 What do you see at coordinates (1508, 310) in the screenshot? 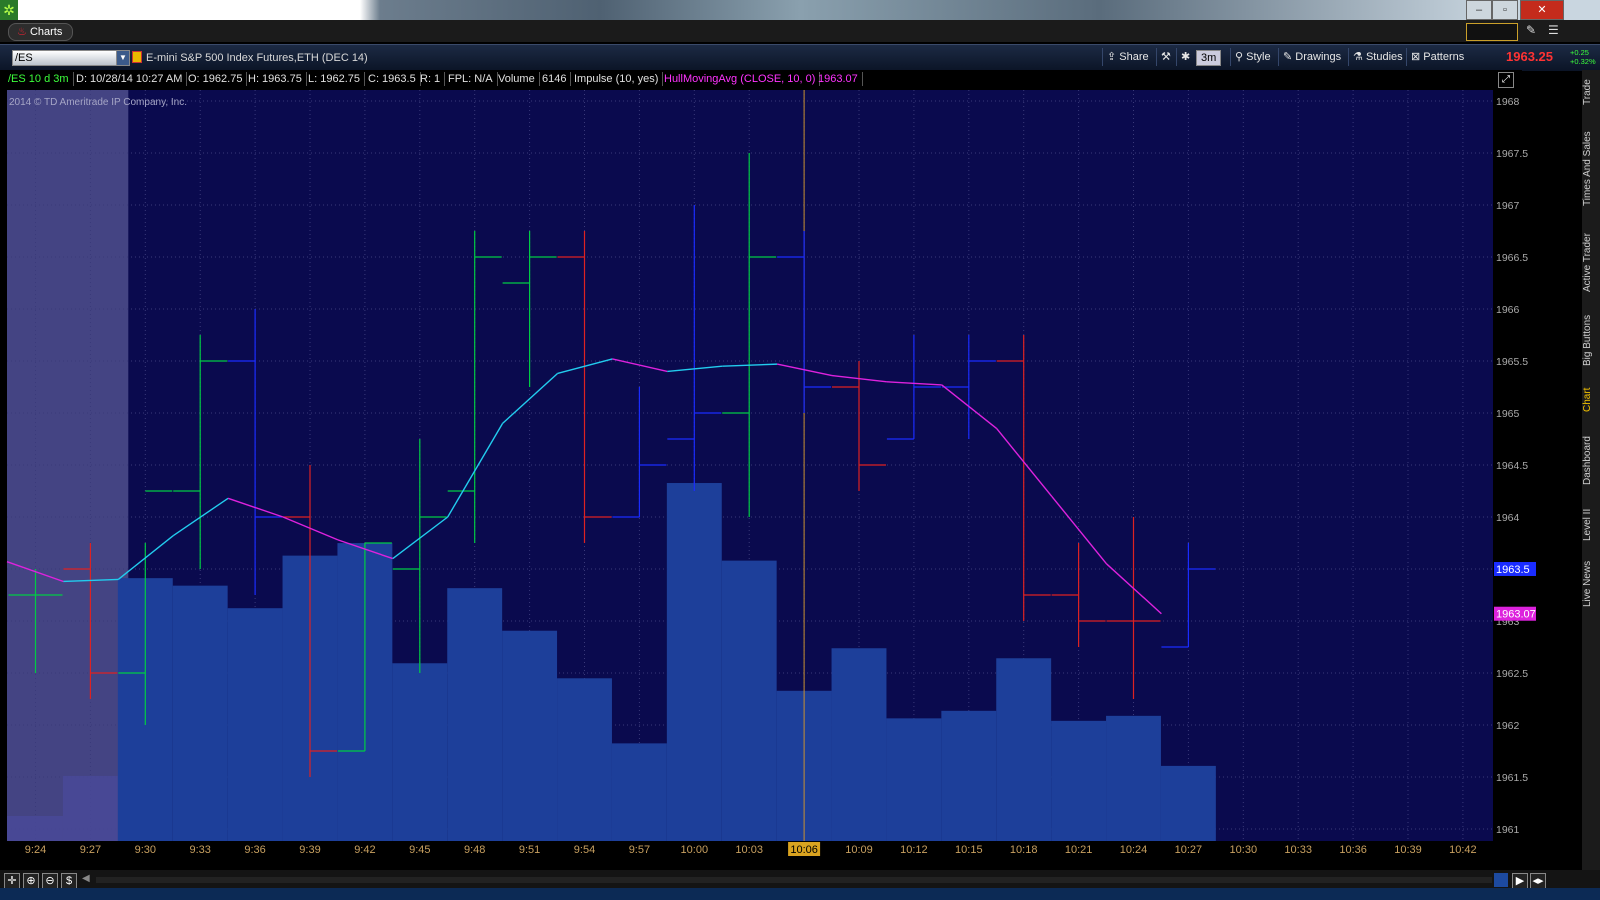
I see `price-tick-label: 1966` at bounding box center [1508, 310].